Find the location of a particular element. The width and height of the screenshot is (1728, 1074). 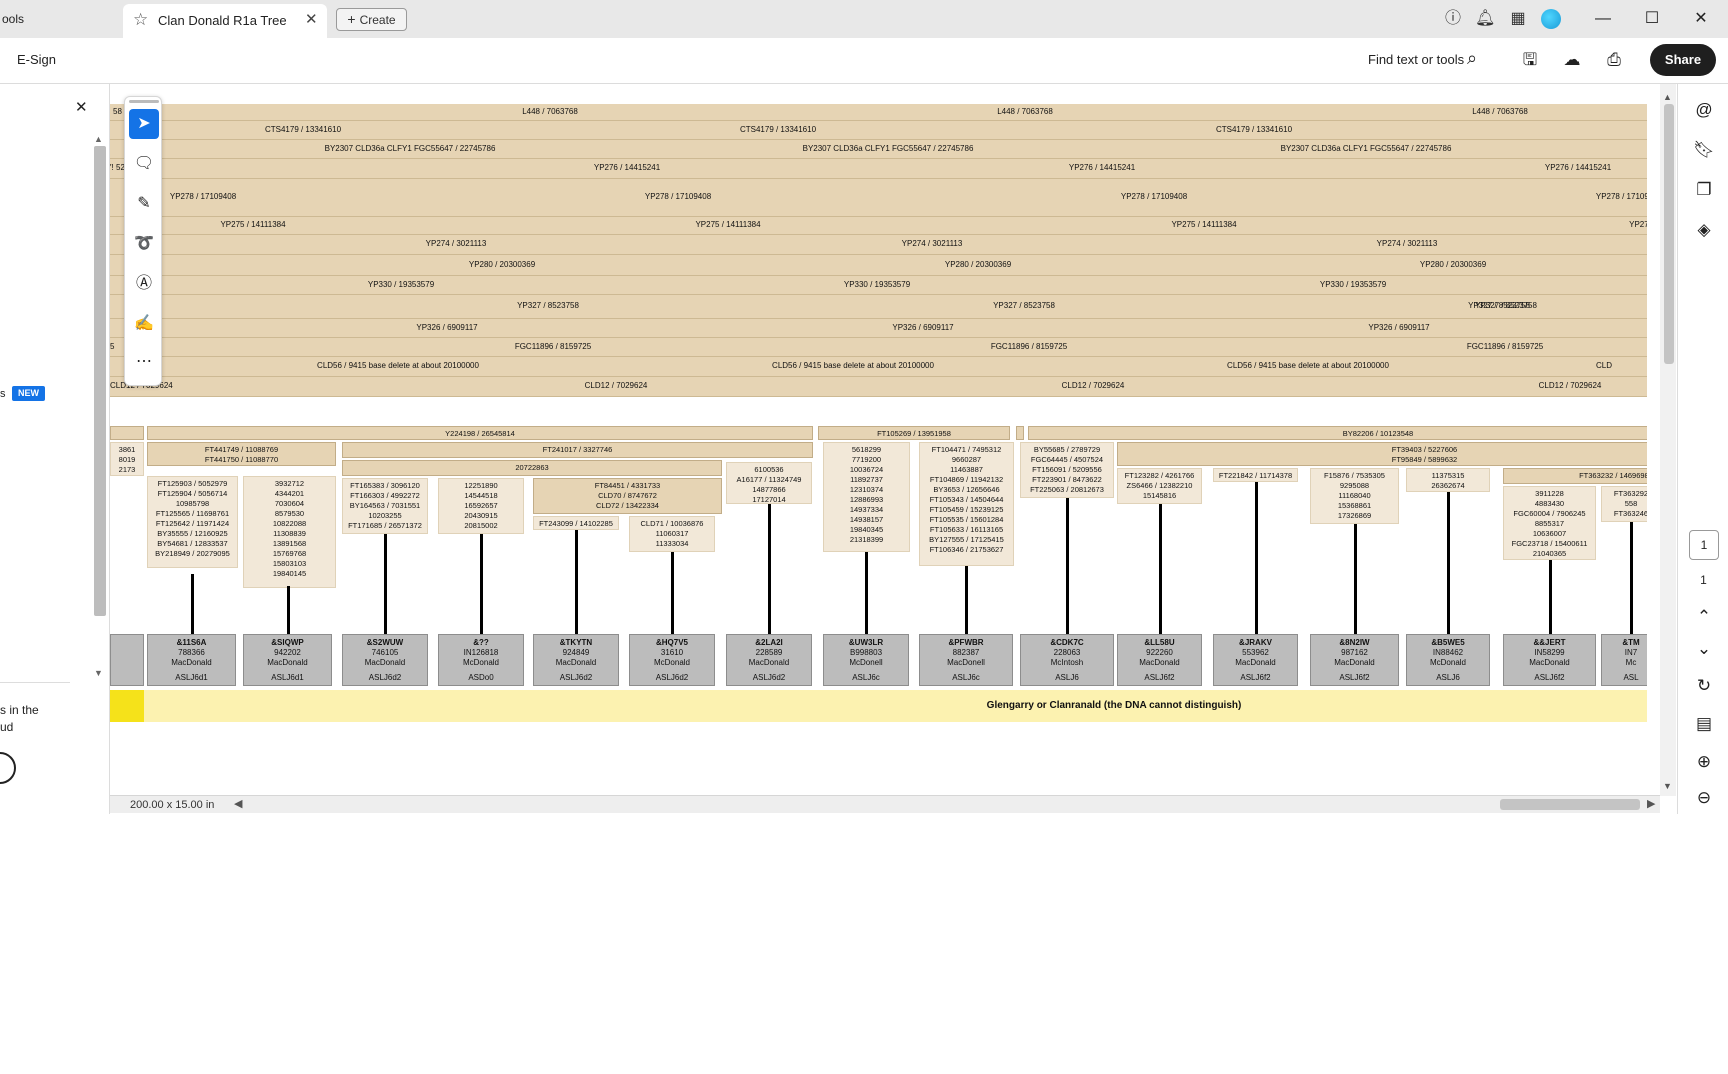

comments-panel-icon: @ is located at coordinates (1704, 110).